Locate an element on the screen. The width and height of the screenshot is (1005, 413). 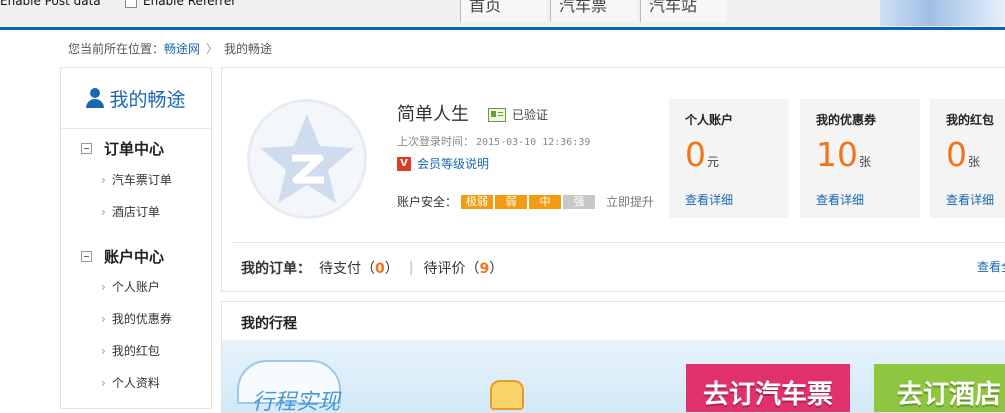
sidebar-item-hotel-orders: › 酒店订单 is located at coordinates (130, 211).